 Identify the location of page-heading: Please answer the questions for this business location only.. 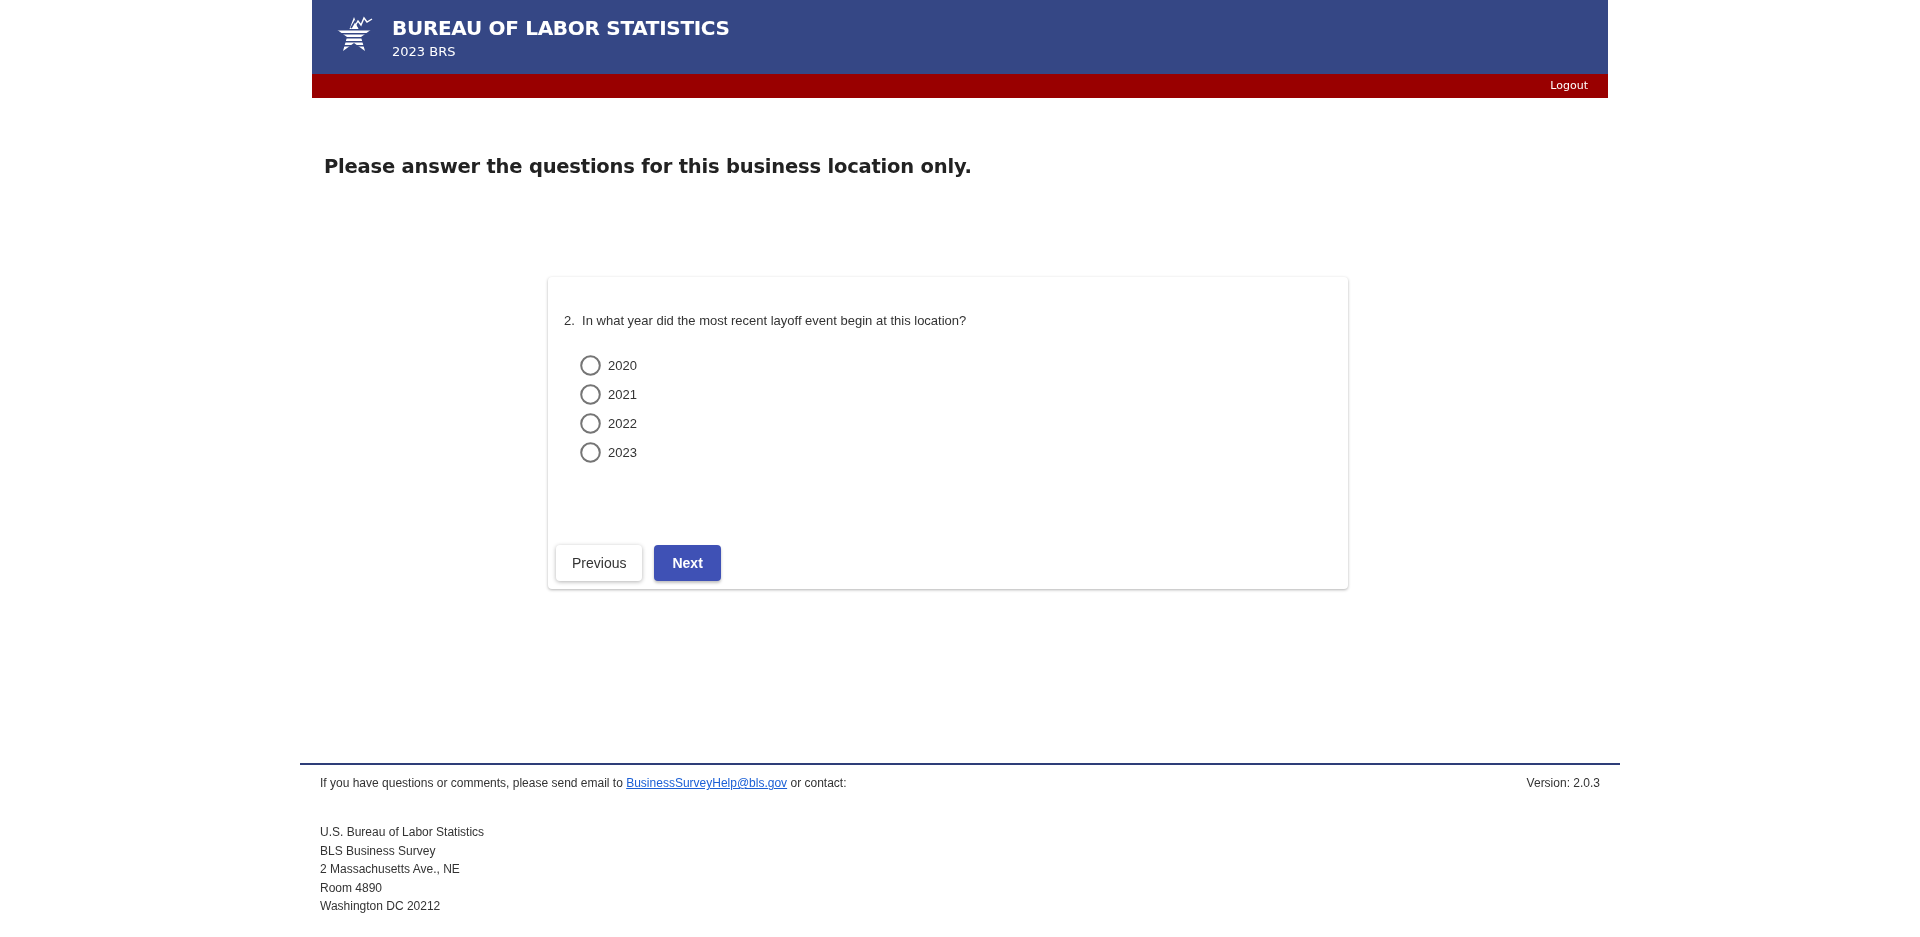
(648, 167).